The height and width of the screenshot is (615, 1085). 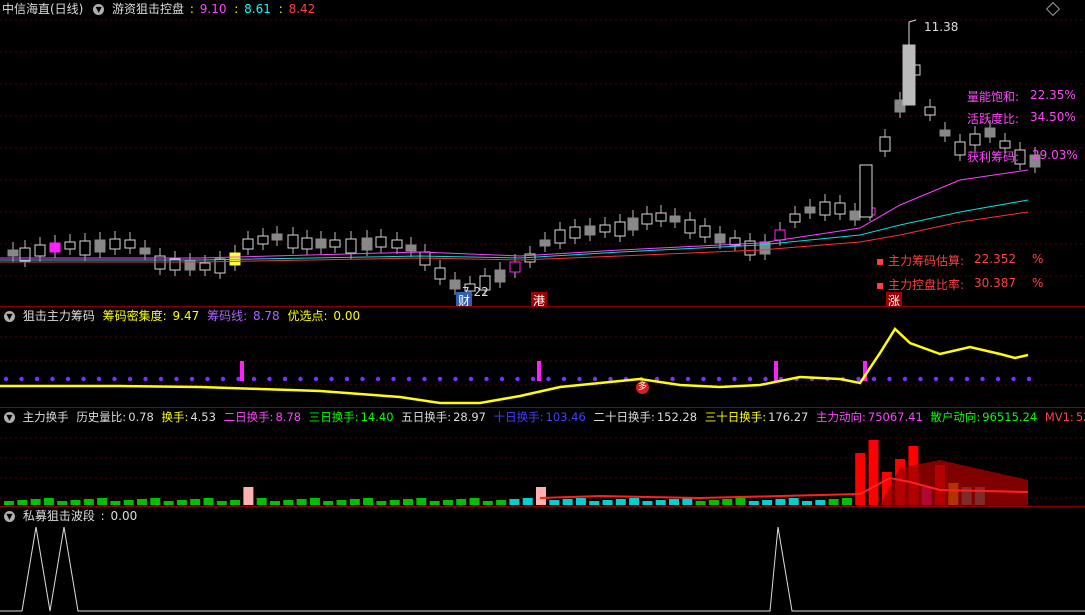 I want to click on item-label: 三日换手:, so click(x=333, y=417).